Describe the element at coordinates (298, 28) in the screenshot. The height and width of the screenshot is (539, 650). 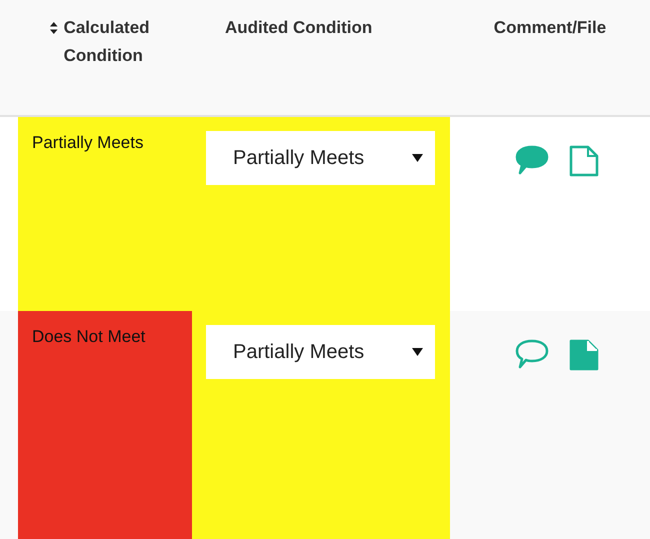
I see `column-header: Audited Condition` at that location.